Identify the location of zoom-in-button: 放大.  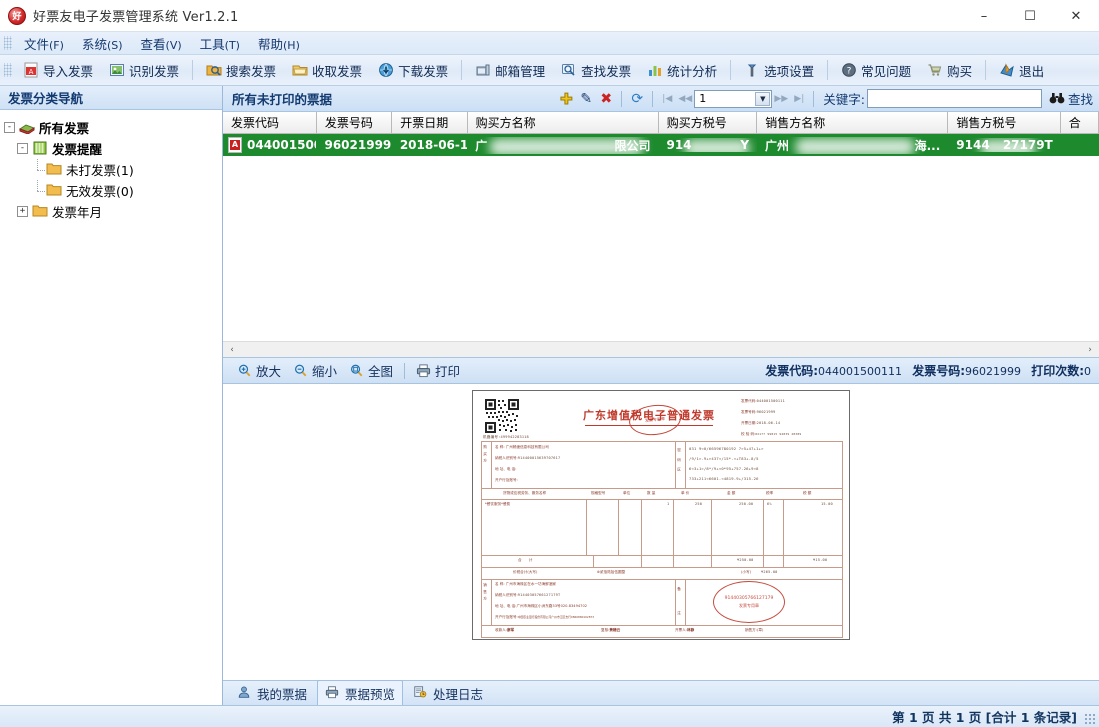
(259, 370).